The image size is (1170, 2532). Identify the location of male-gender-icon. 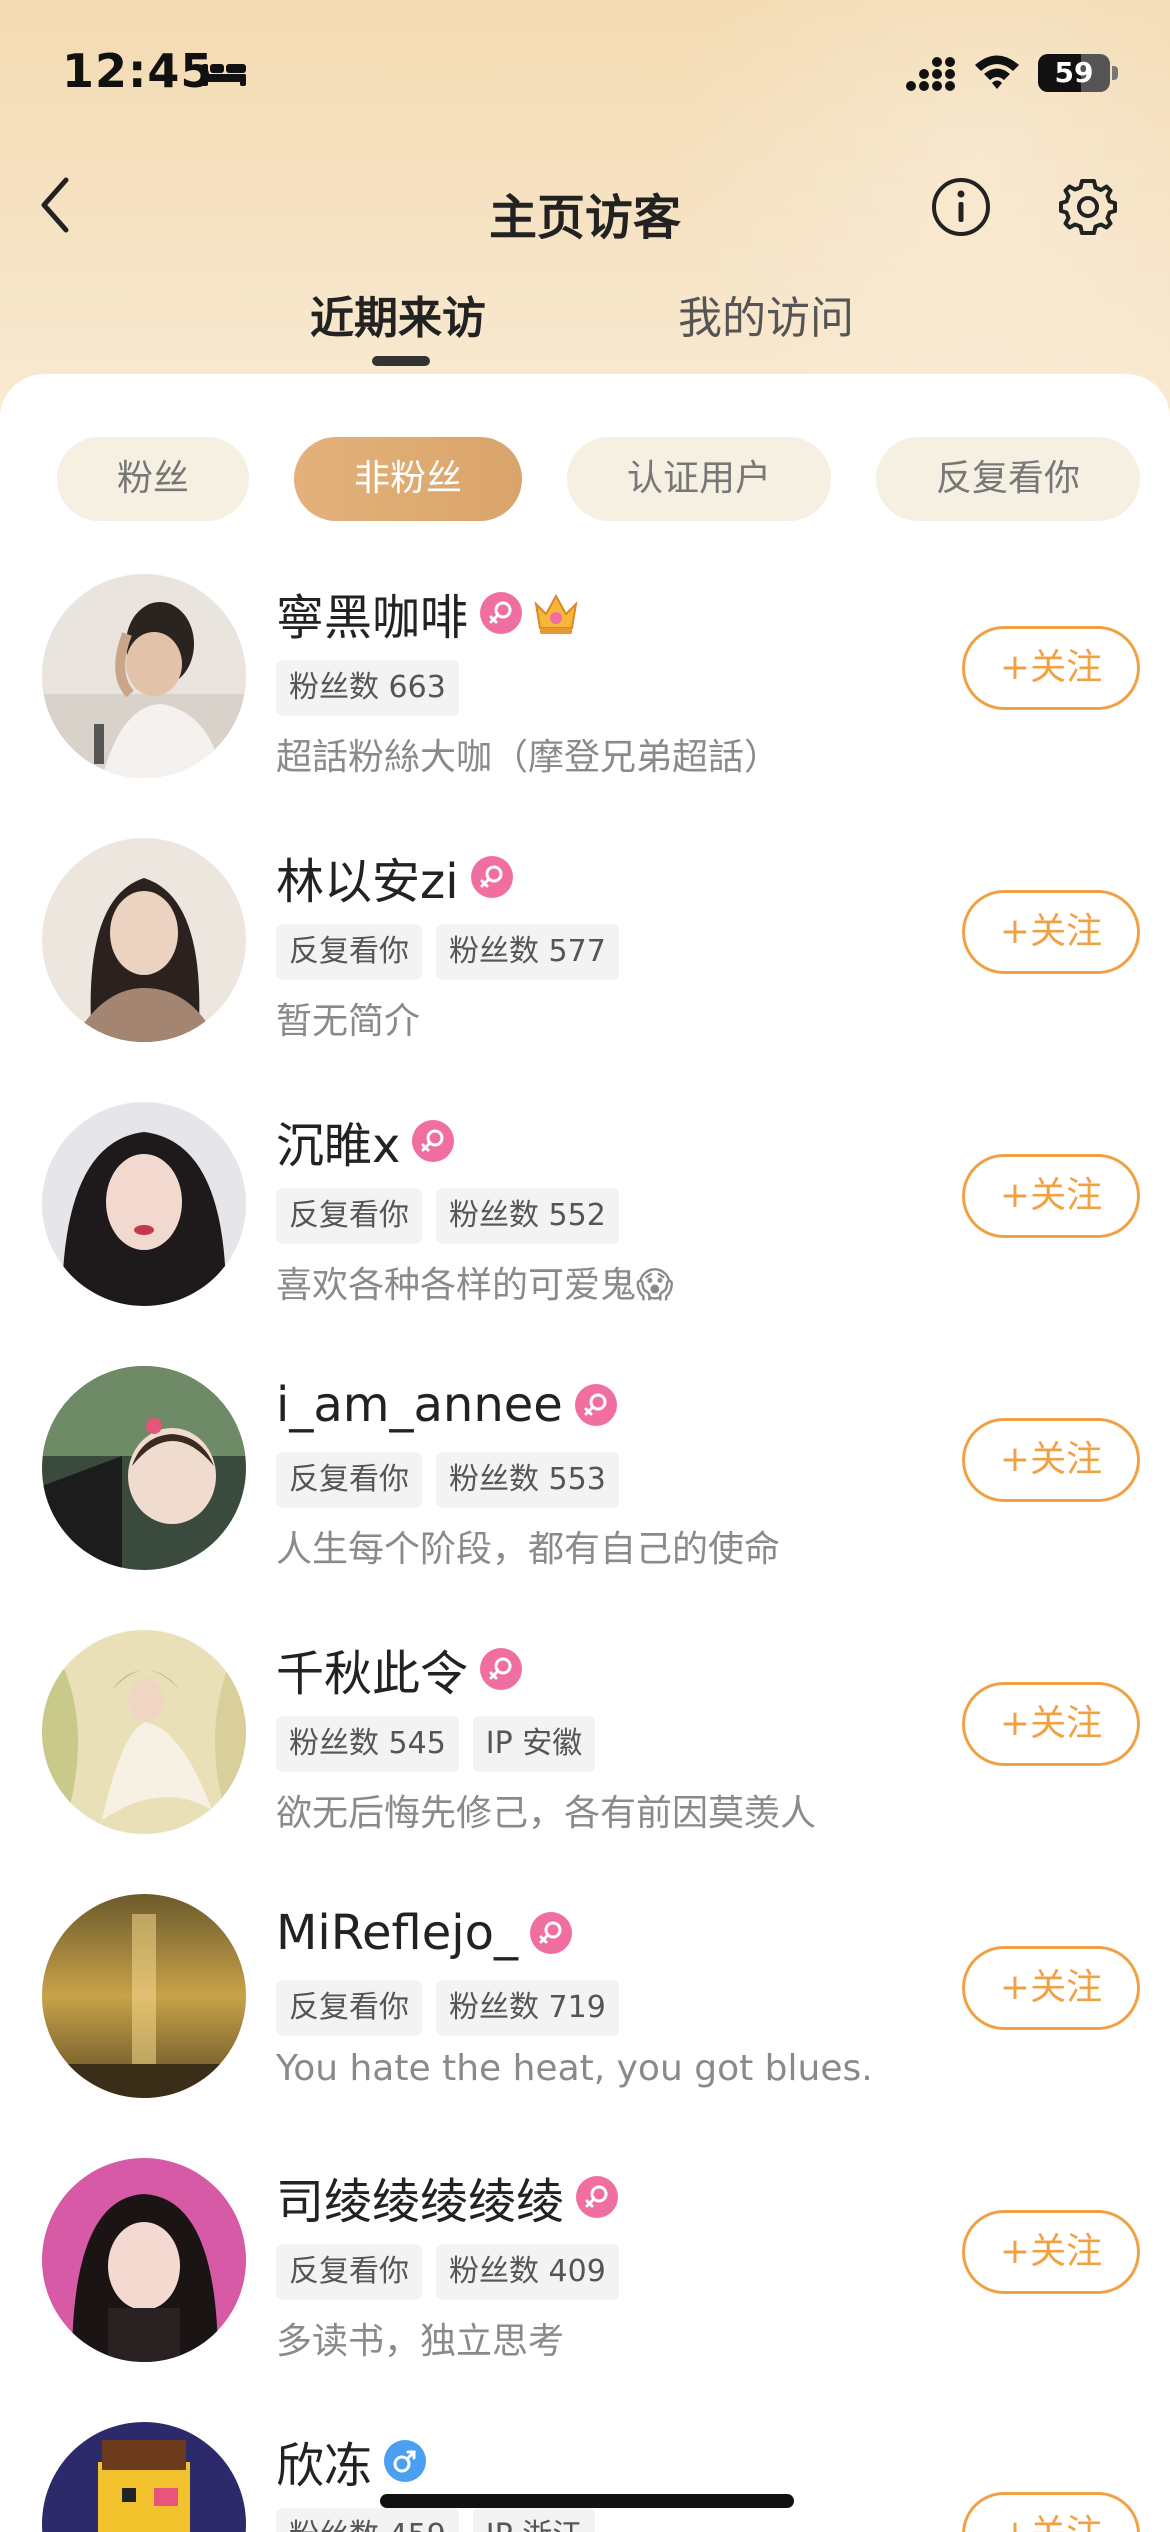
(405, 2461).